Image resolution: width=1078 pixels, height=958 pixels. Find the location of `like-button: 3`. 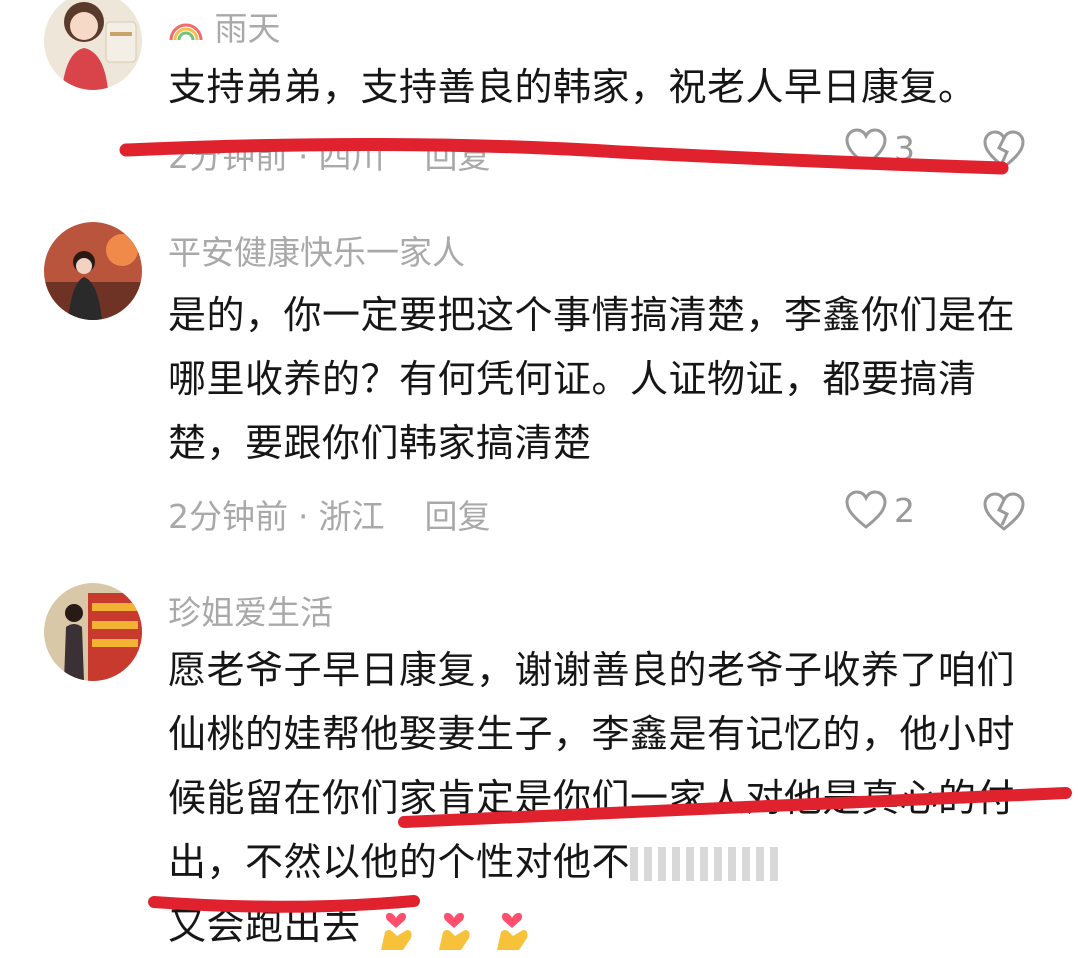

like-button: 3 is located at coordinates (879, 148).